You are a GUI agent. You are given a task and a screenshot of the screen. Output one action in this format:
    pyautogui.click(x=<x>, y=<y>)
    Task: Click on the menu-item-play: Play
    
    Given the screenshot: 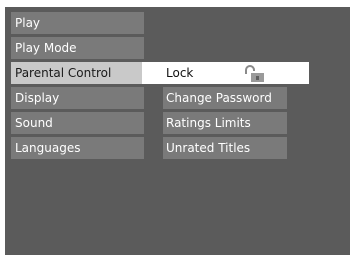 What is the action you would take?
    pyautogui.click(x=77, y=23)
    